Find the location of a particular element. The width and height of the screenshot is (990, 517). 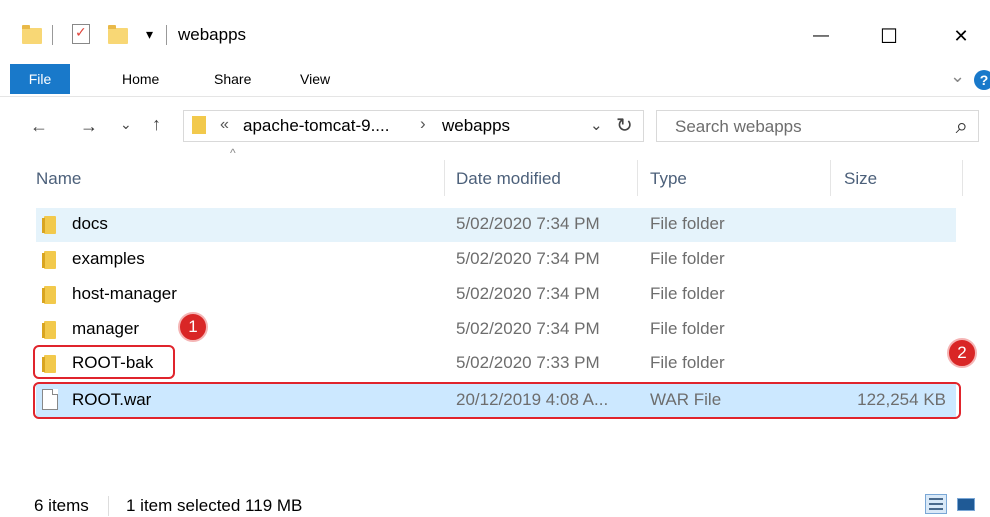

search-input: Search webapps ⌕ is located at coordinates (817, 126).